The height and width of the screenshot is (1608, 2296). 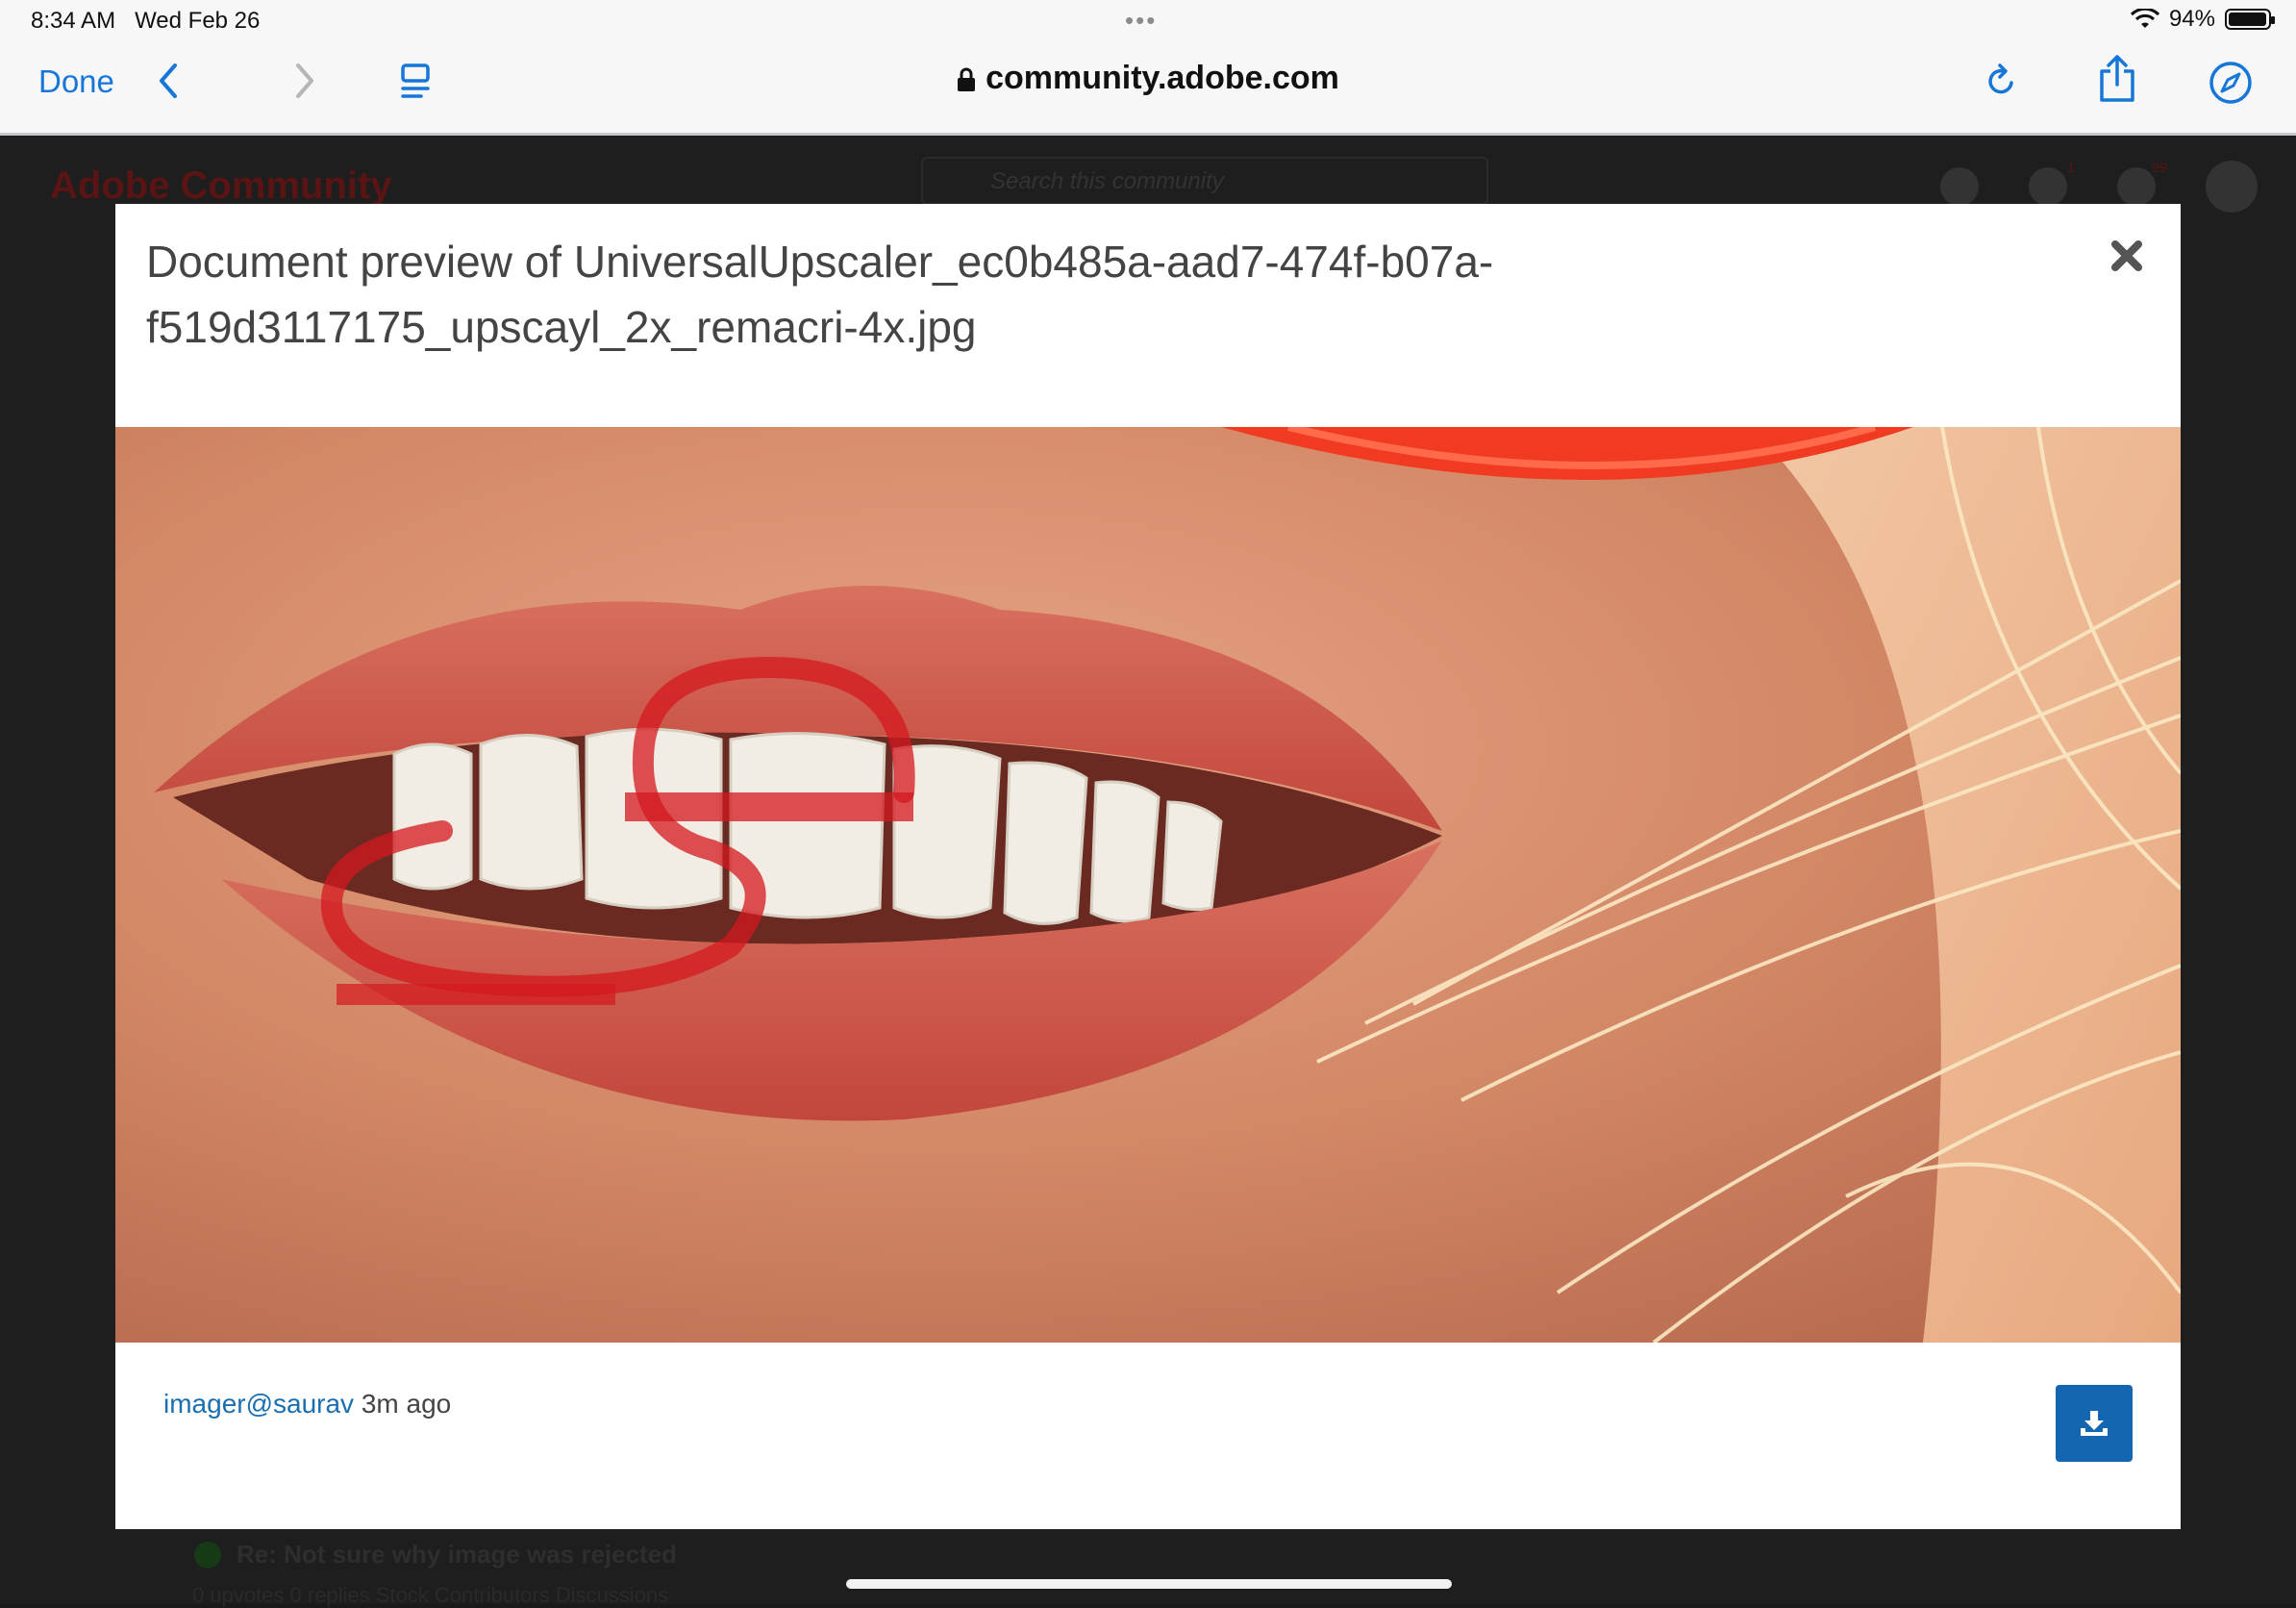 What do you see at coordinates (1141, 21) in the screenshot?
I see `multitasking-dots-icon: •••` at bounding box center [1141, 21].